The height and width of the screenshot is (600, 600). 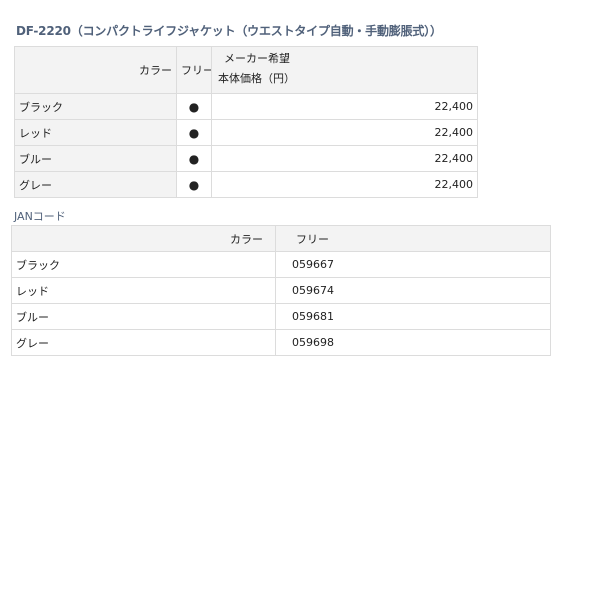 I want to click on jan-code-value: 059681, so click(x=413, y=316).